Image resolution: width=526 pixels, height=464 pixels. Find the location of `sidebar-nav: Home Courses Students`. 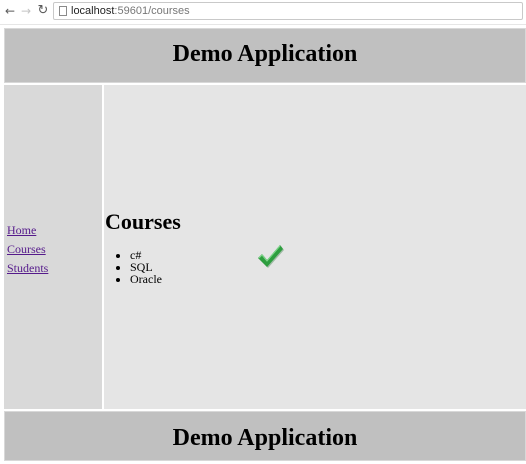

sidebar-nav: Home Courses Students is located at coordinates (27, 249).